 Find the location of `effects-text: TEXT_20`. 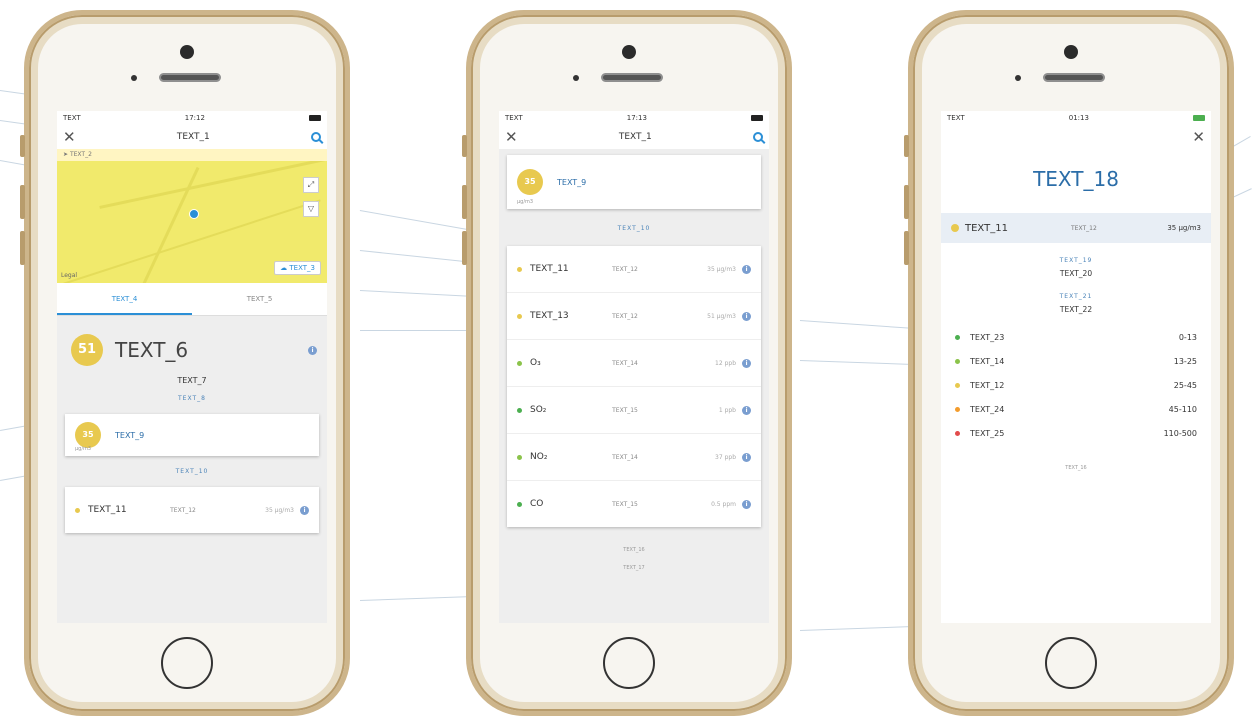

effects-text: TEXT_20 is located at coordinates (1076, 273).